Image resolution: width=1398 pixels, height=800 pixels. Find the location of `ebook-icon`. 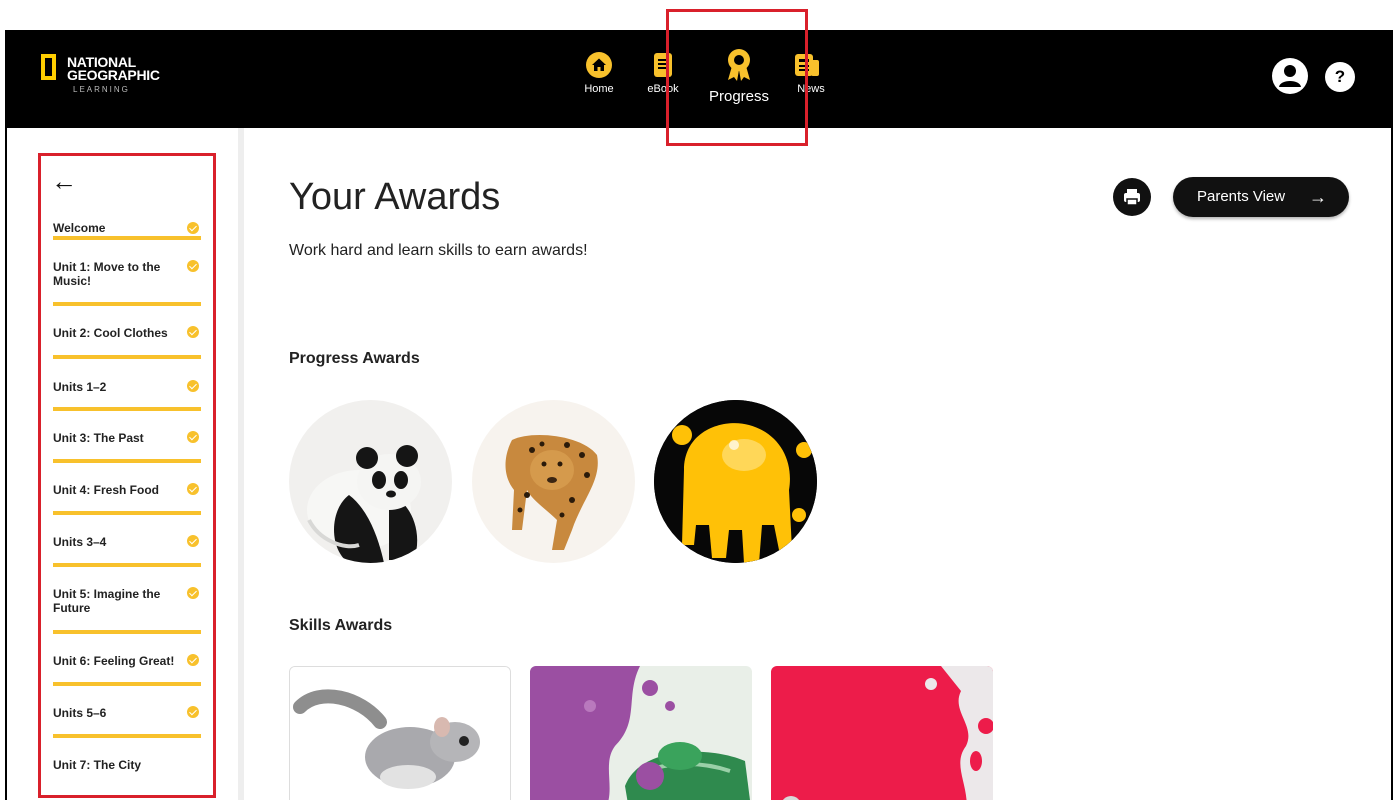

ebook-icon is located at coordinates (663, 65).